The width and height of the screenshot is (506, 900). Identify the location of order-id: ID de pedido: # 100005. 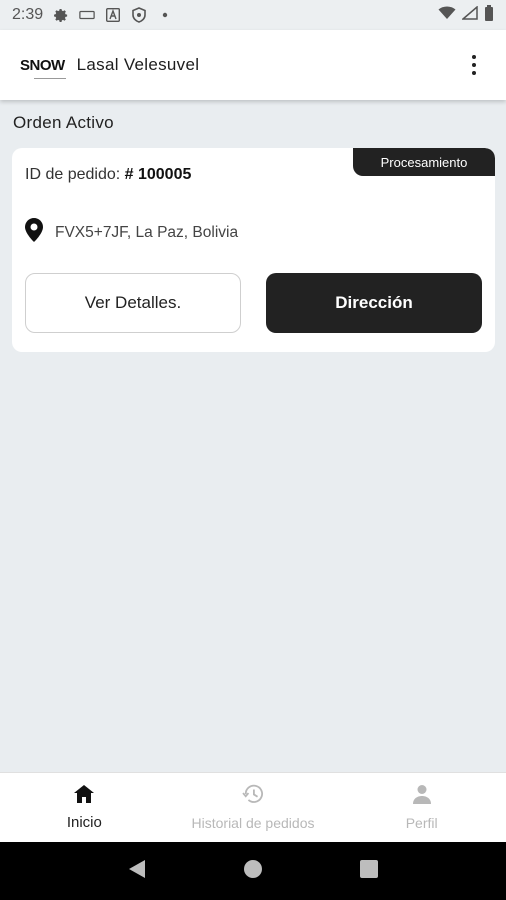
(108, 175).